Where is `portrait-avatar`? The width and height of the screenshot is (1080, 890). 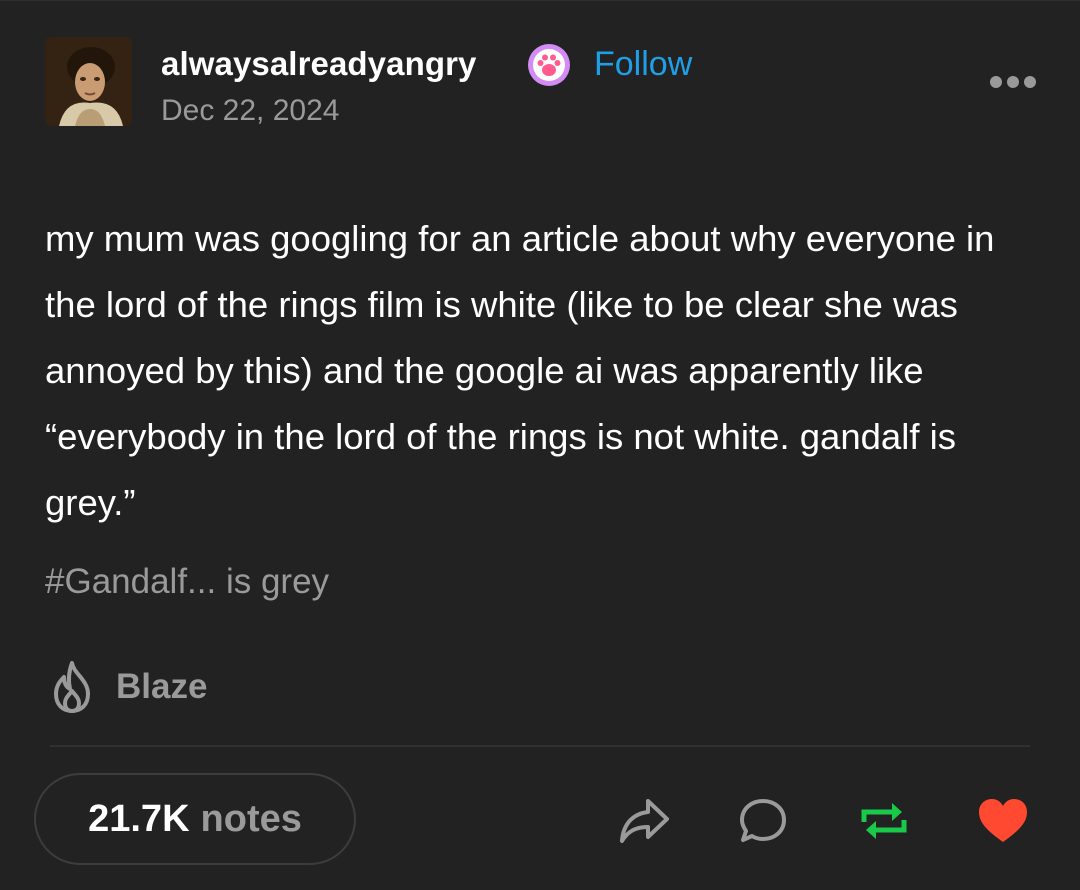 portrait-avatar is located at coordinates (88, 81).